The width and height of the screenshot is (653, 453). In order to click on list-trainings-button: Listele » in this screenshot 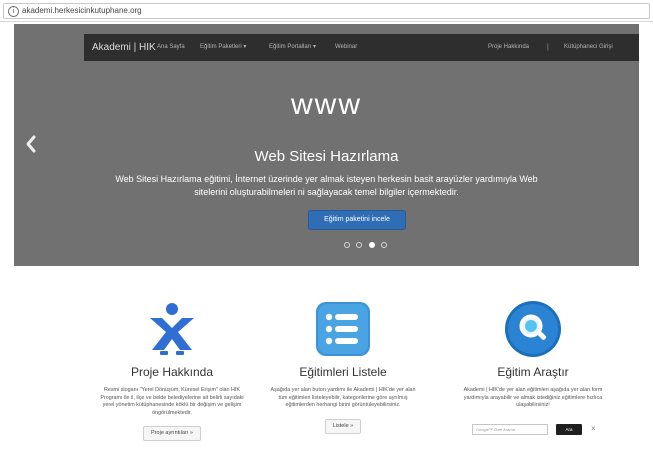, I will do `click(343, 426)`.